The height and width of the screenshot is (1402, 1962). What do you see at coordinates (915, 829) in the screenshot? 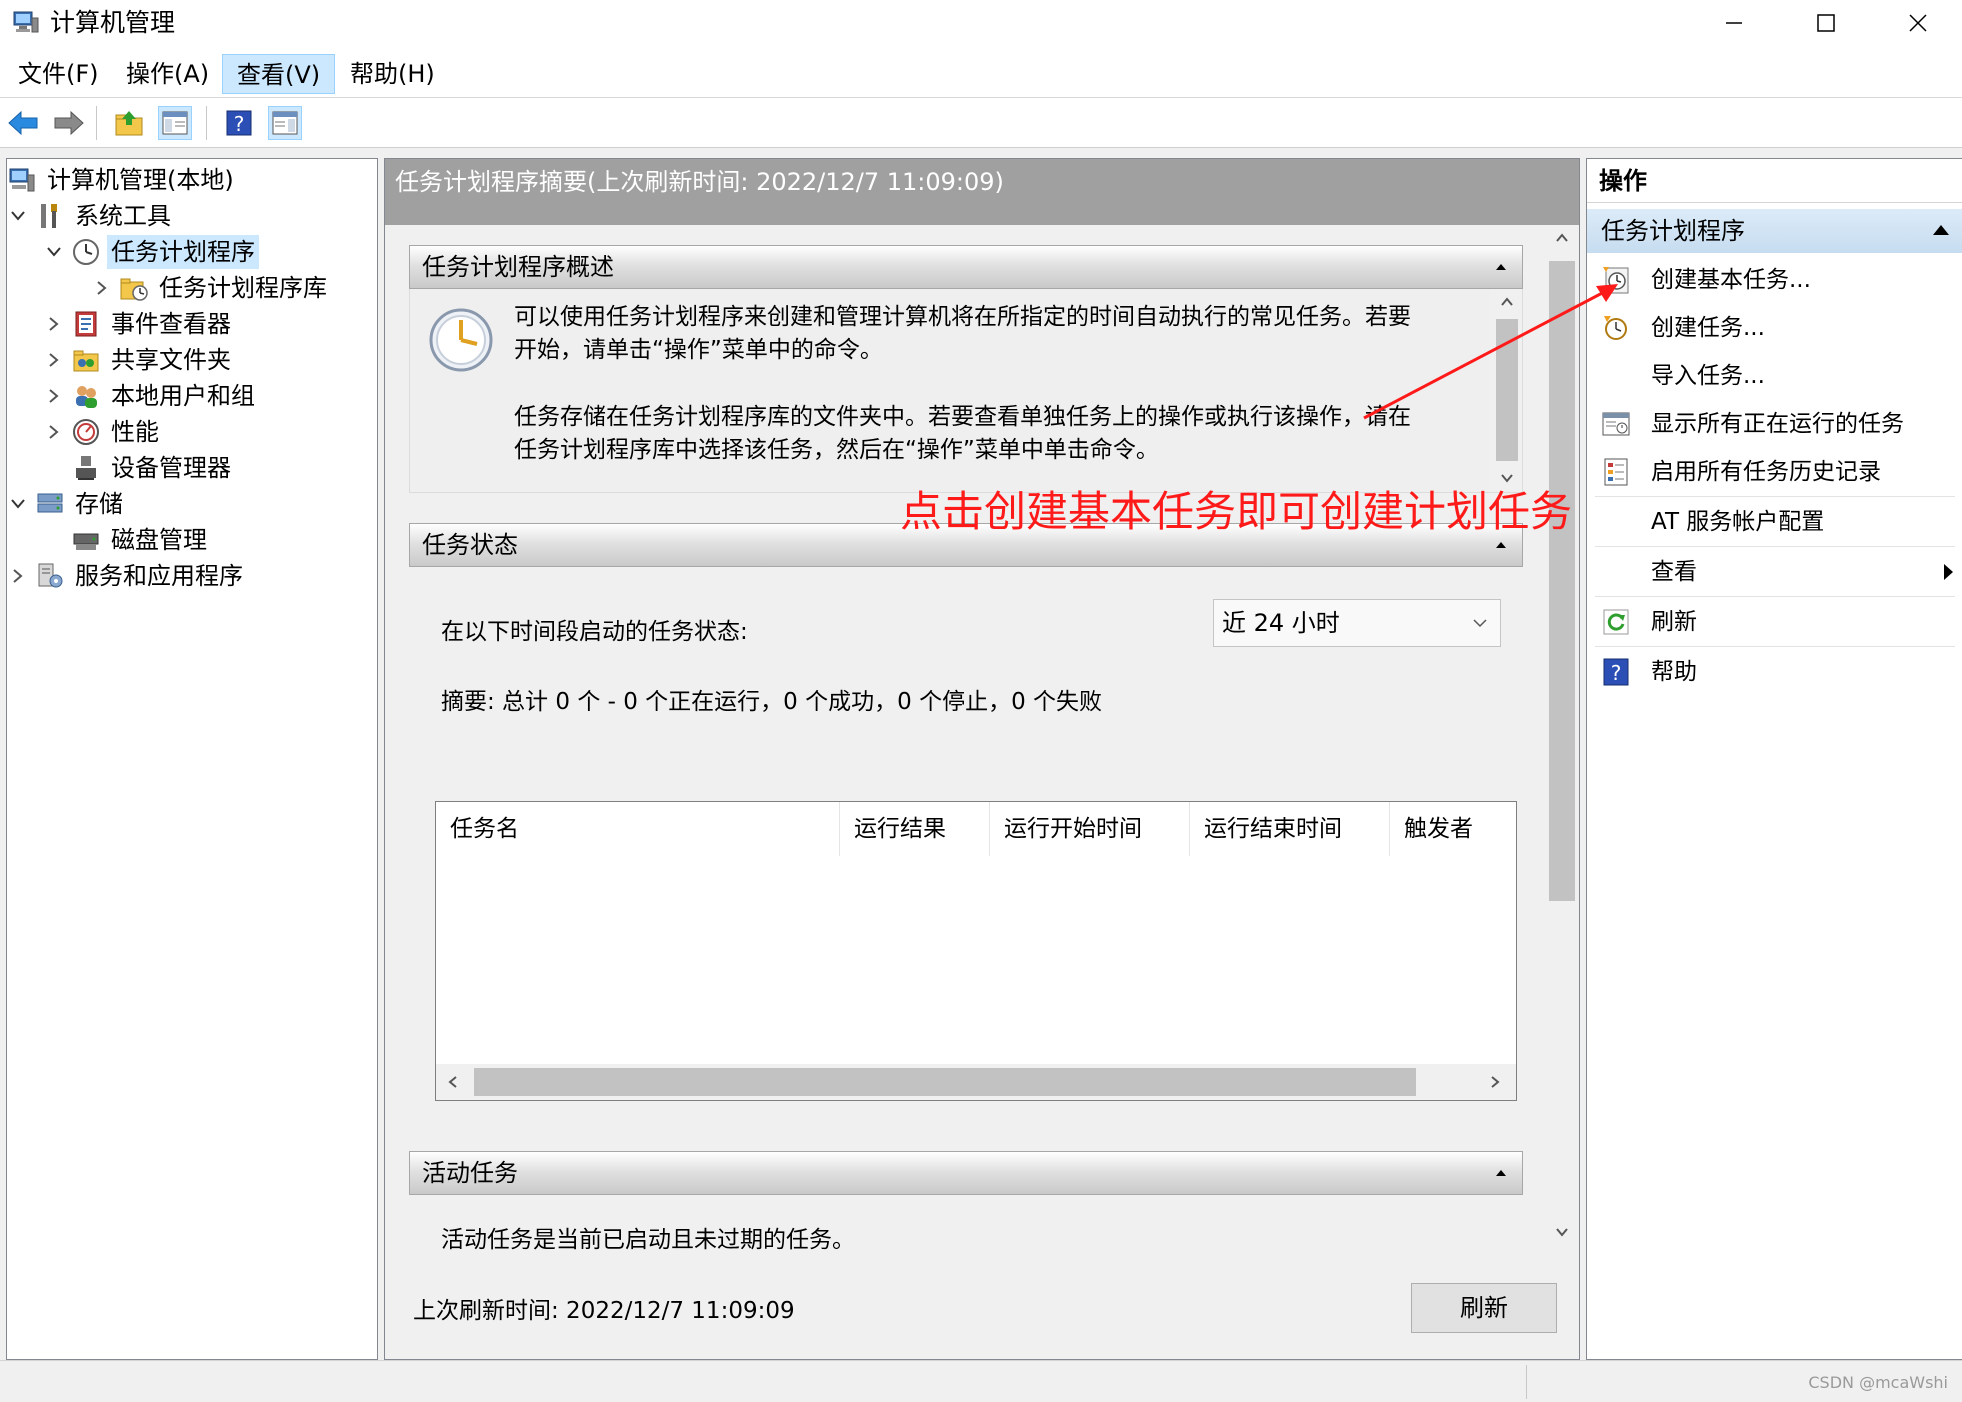
I see `column-header-run-result: 运行结果` at bounding box center [915, 829].